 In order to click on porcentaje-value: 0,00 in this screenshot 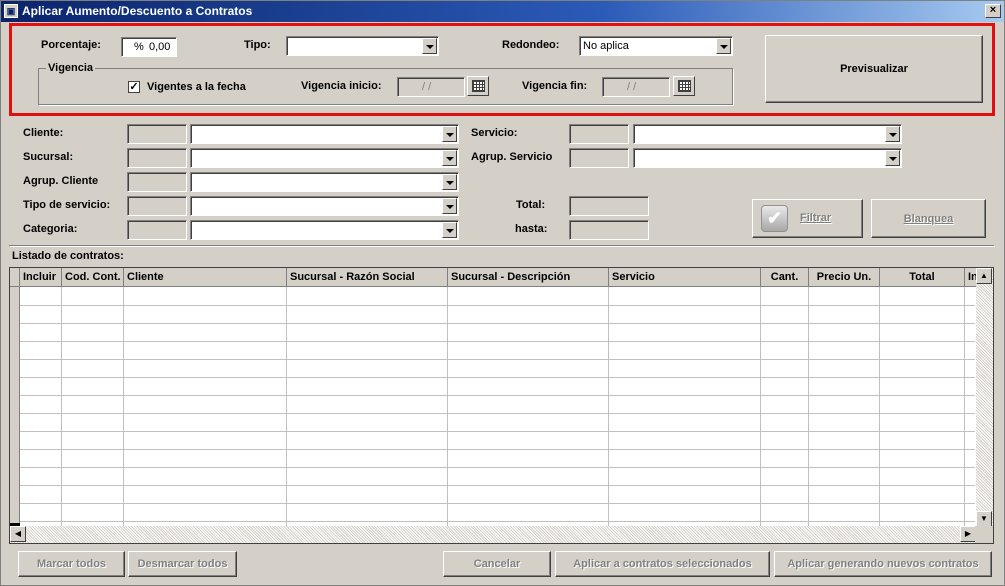, I will do `click(160, 47)`.